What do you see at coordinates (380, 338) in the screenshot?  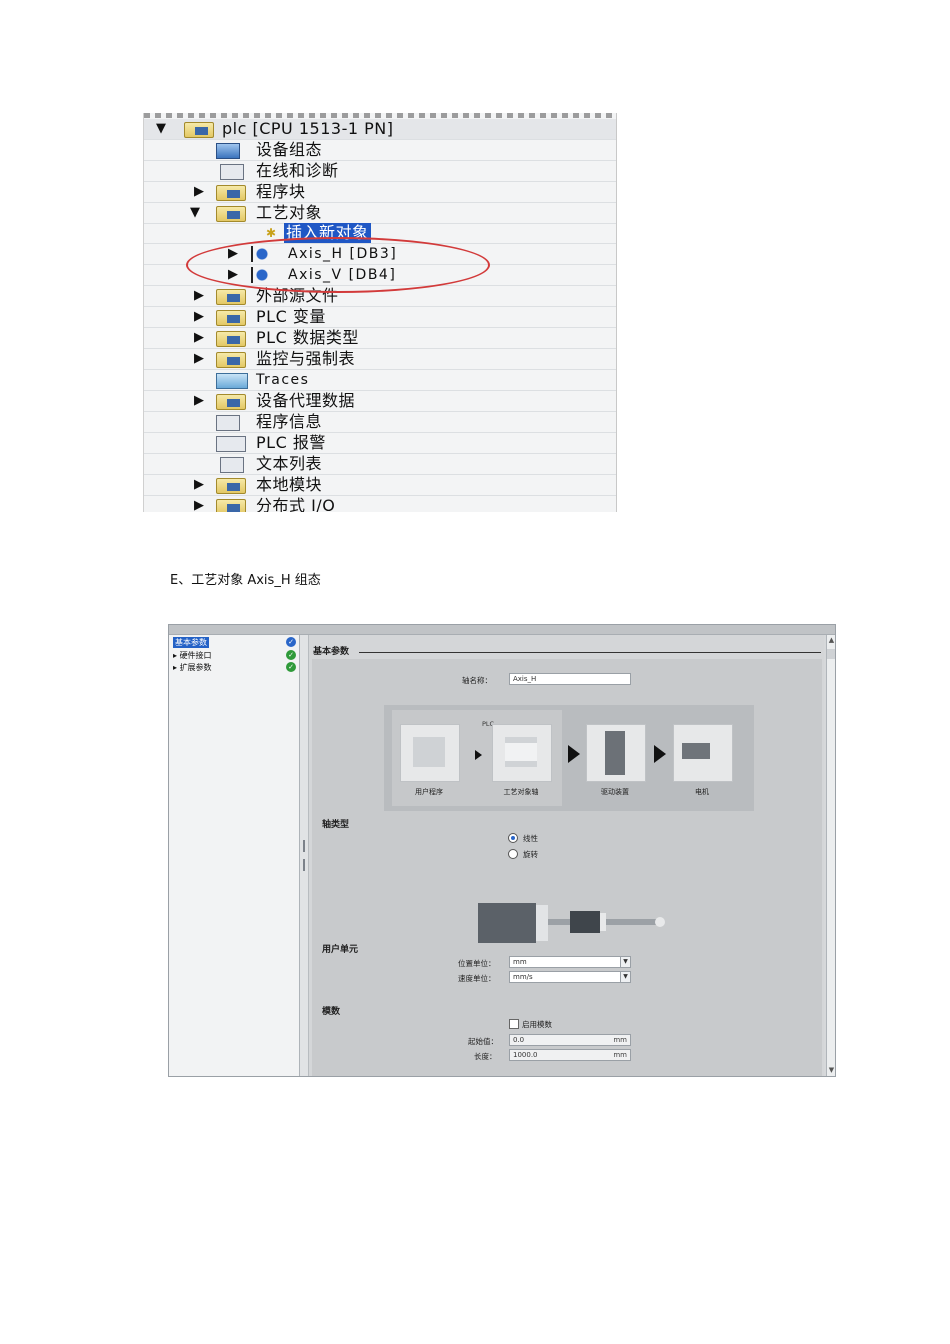 I see `tree-item-plc-data-types: ▶ PLC 数据类型` at bounding box center [380, 338].